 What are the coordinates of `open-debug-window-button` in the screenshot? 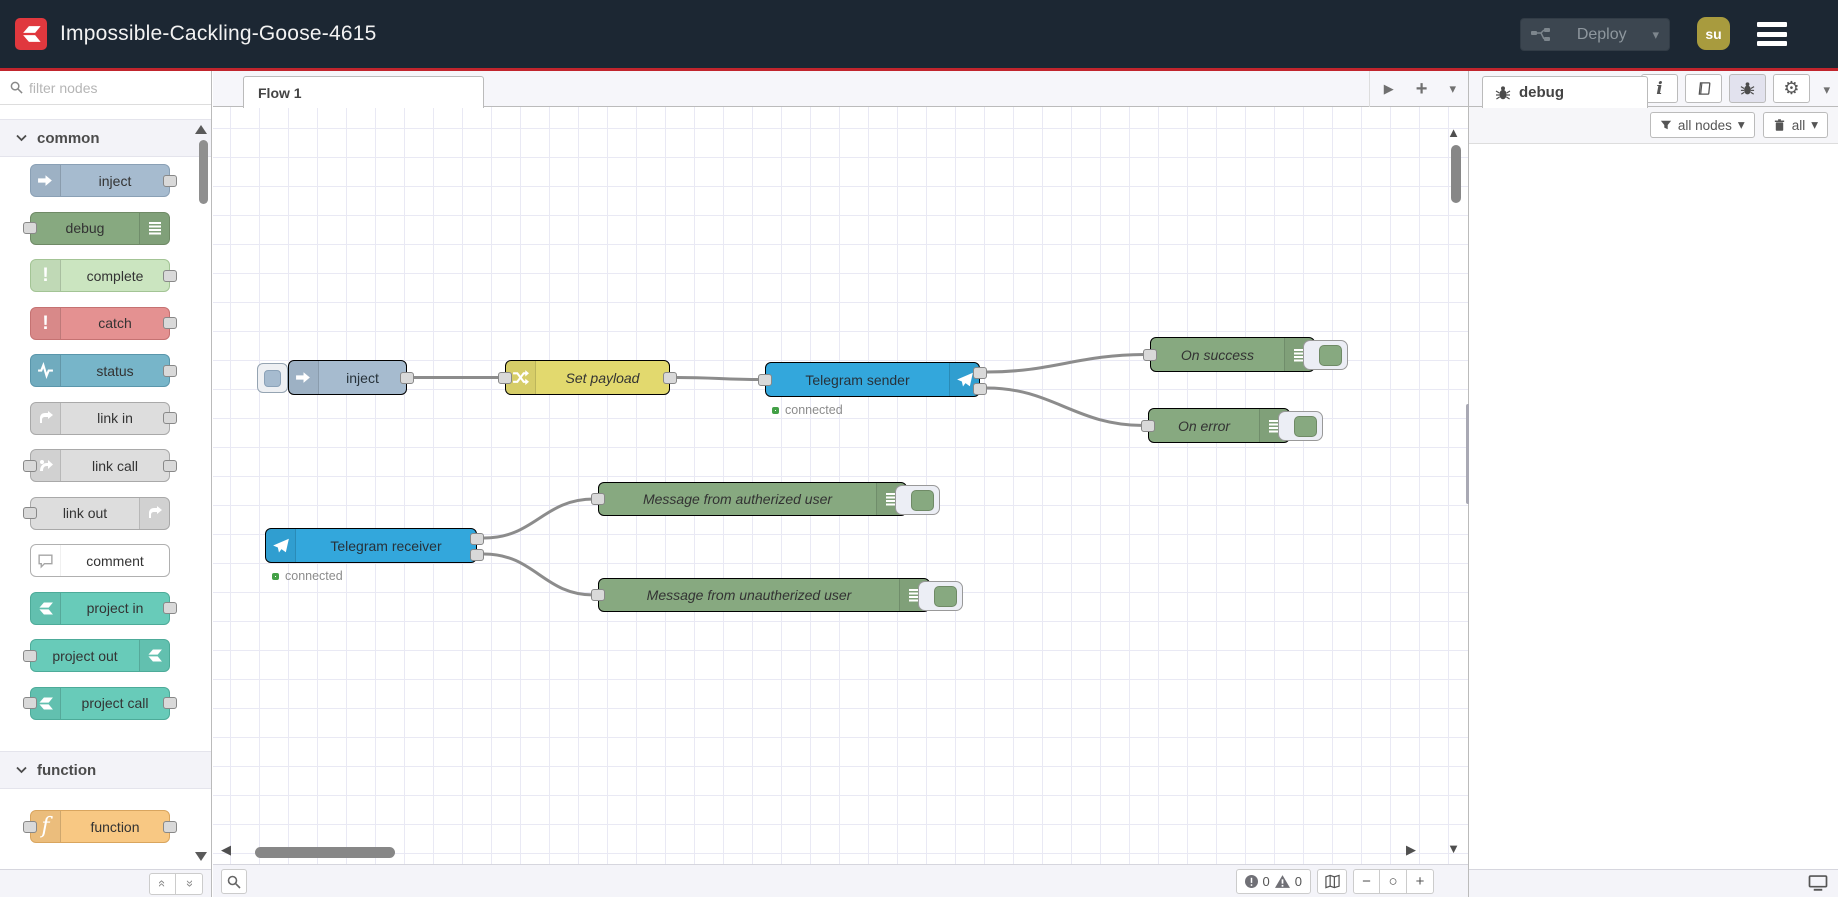 It's located at (1818, 886).